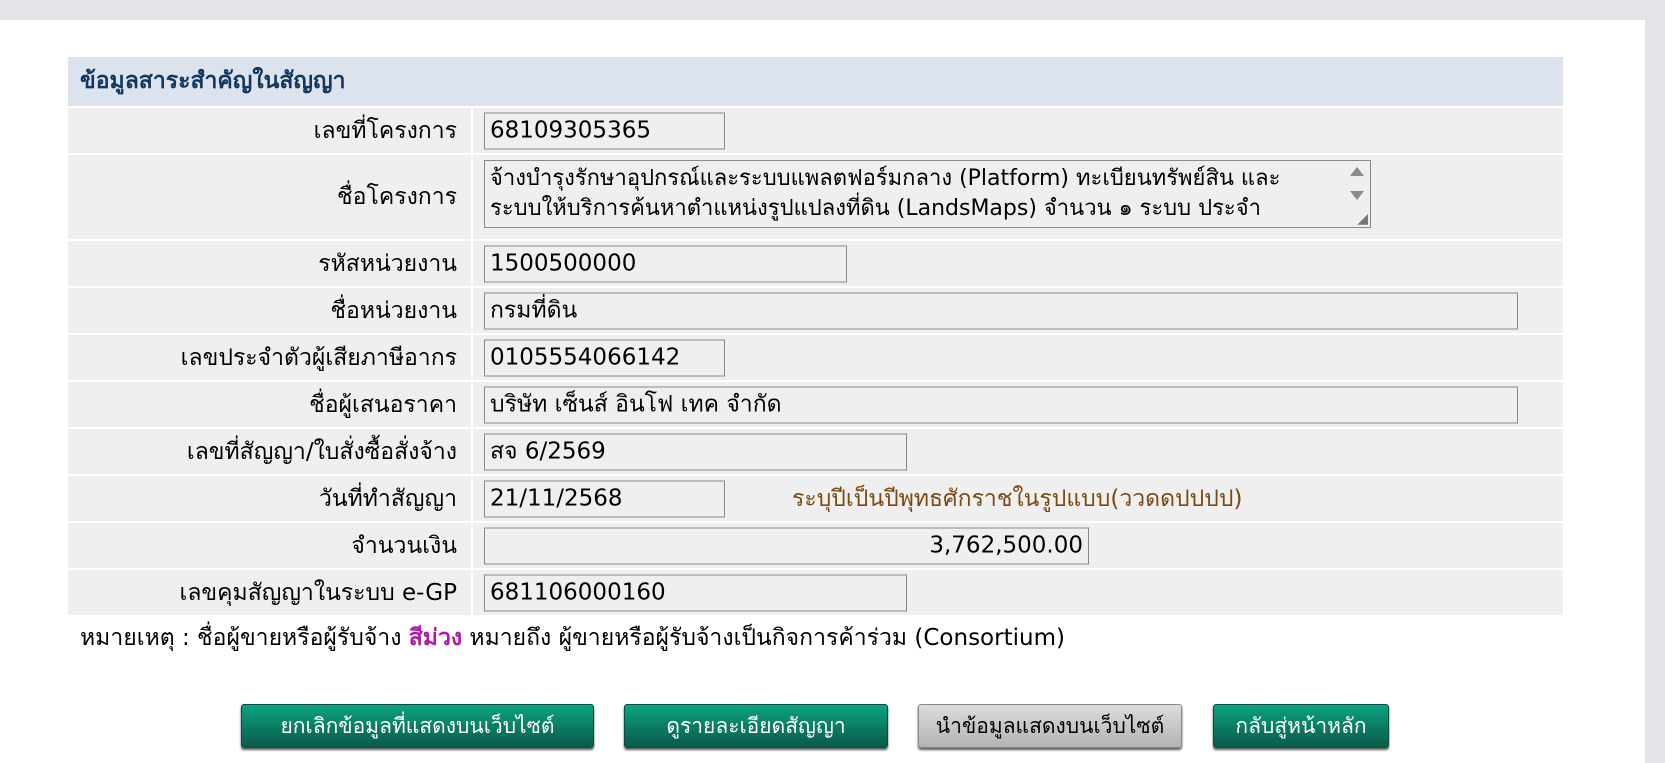 Image resolution: width=1665 pixels, height=763 pixels. I want to click on bidder-name-label: ชื่อผู้เสนอราคา, so click(383, 404).